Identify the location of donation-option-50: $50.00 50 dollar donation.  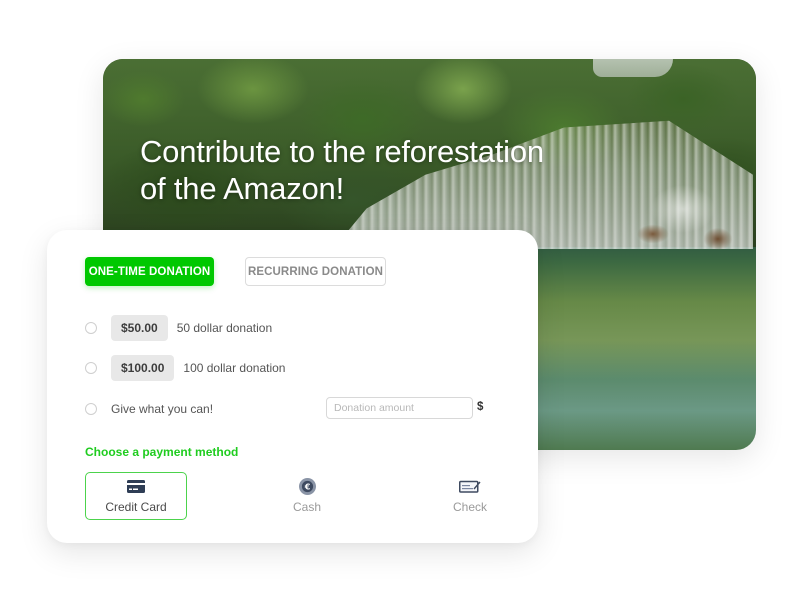
(178, 328).